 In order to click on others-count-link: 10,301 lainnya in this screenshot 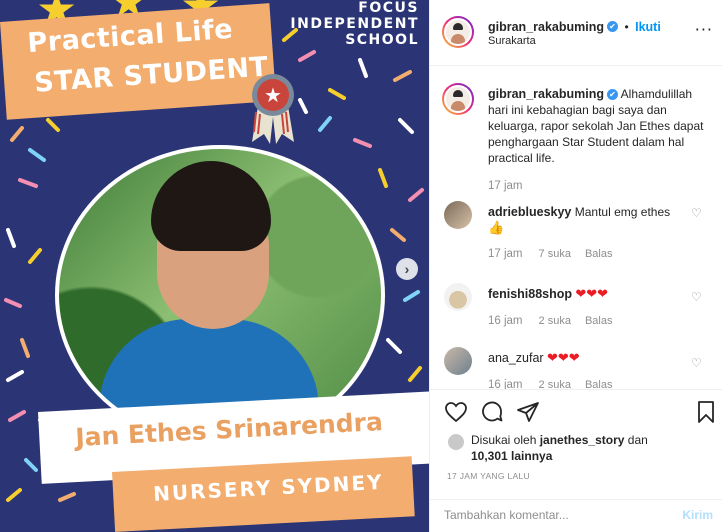, I will do `click(511, 456)`.